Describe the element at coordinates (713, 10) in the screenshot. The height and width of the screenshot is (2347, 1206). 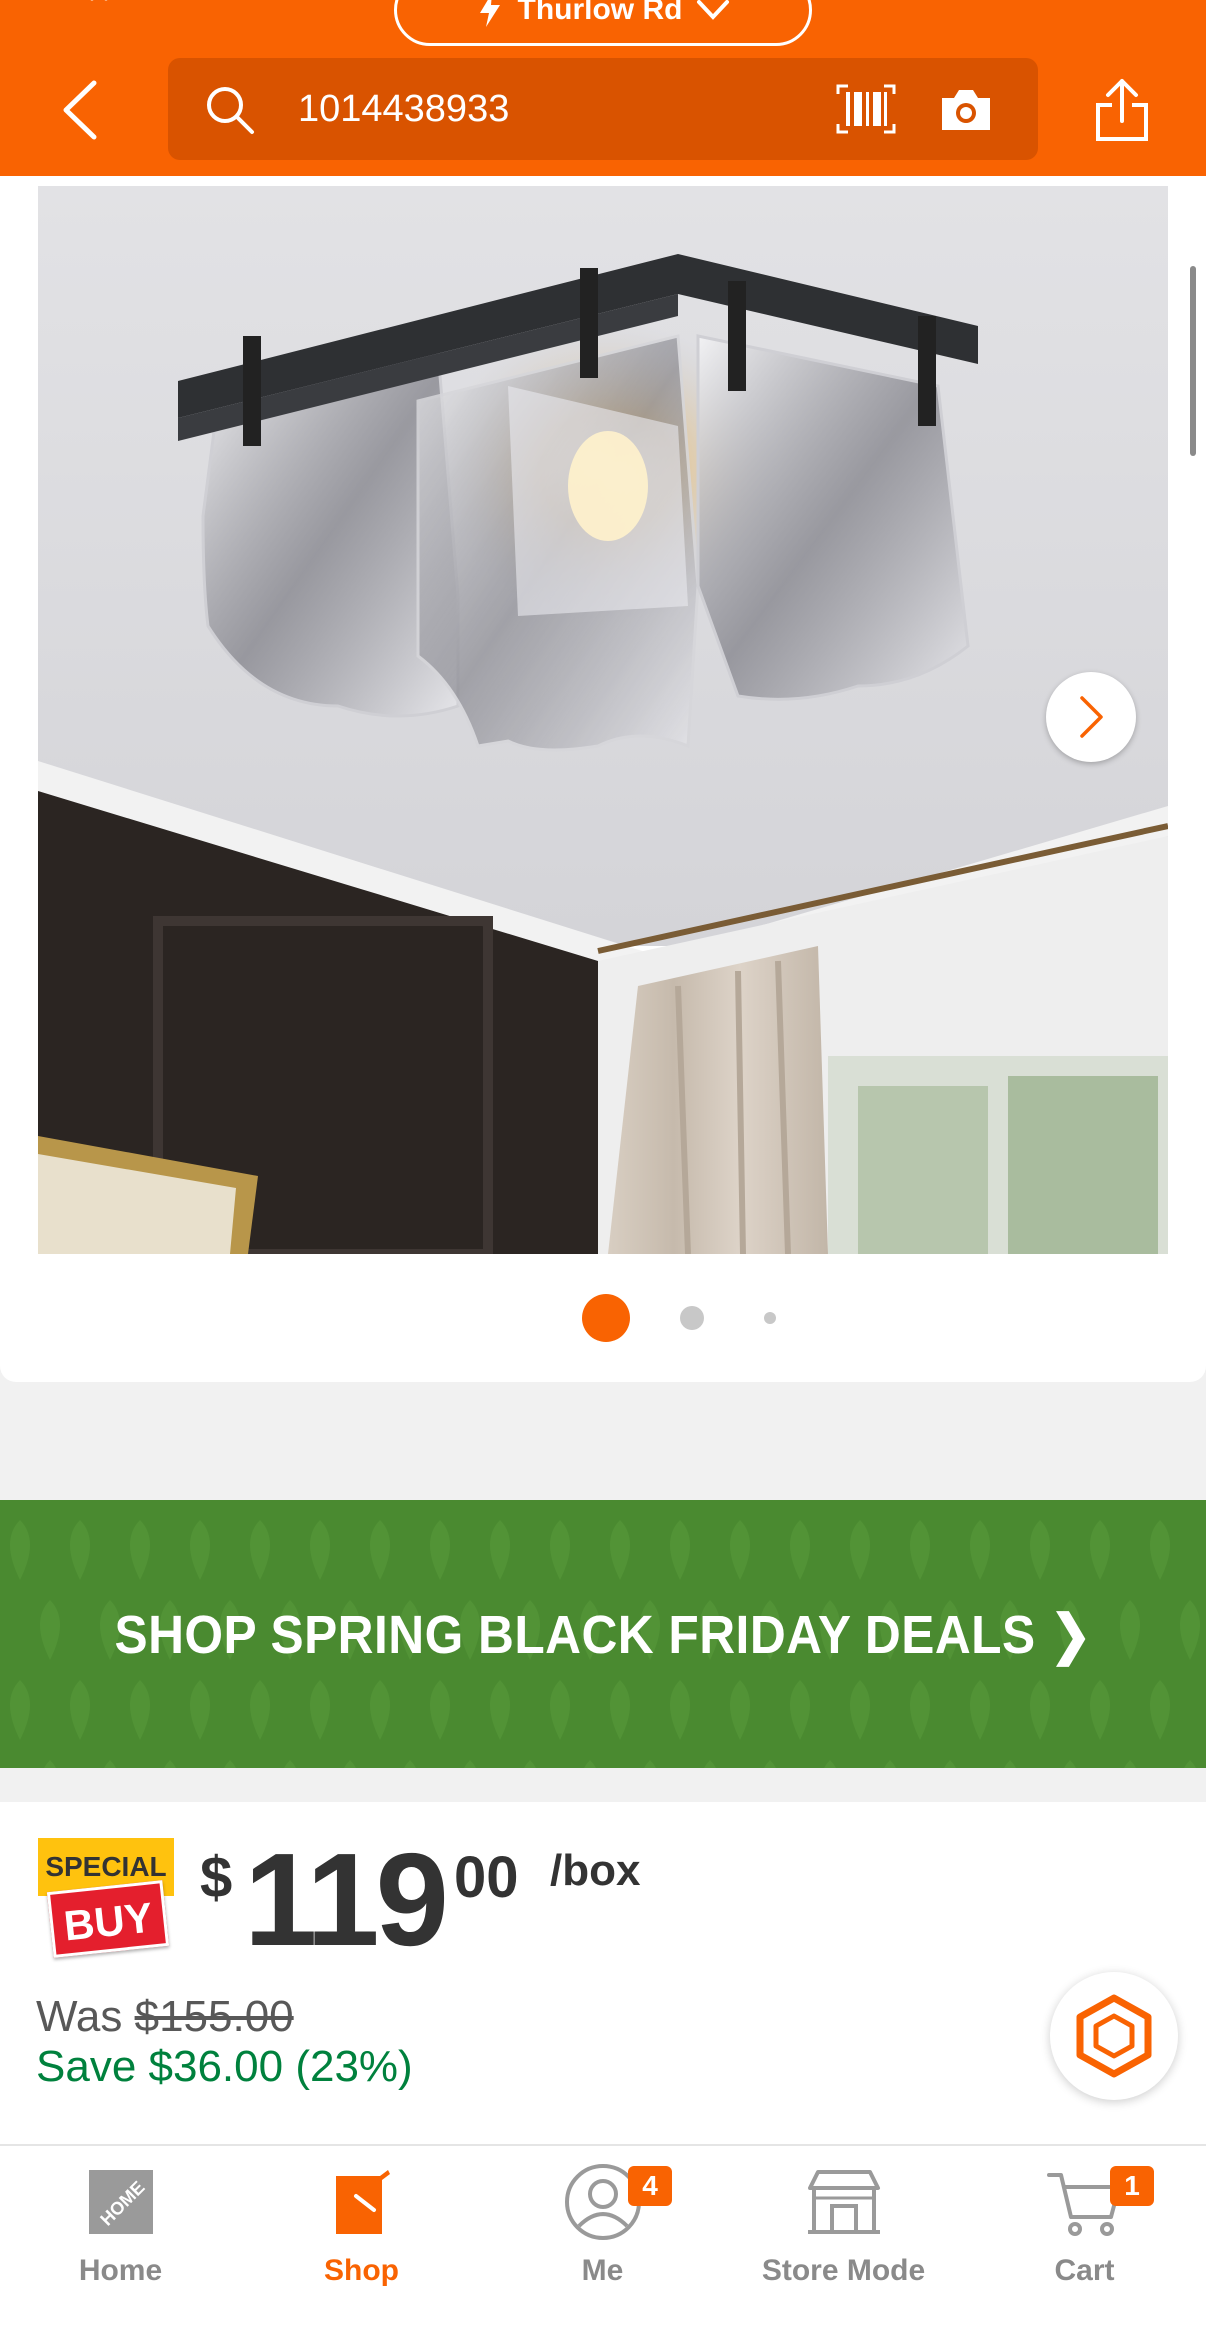
I see `chevron-down-icon` at that location.